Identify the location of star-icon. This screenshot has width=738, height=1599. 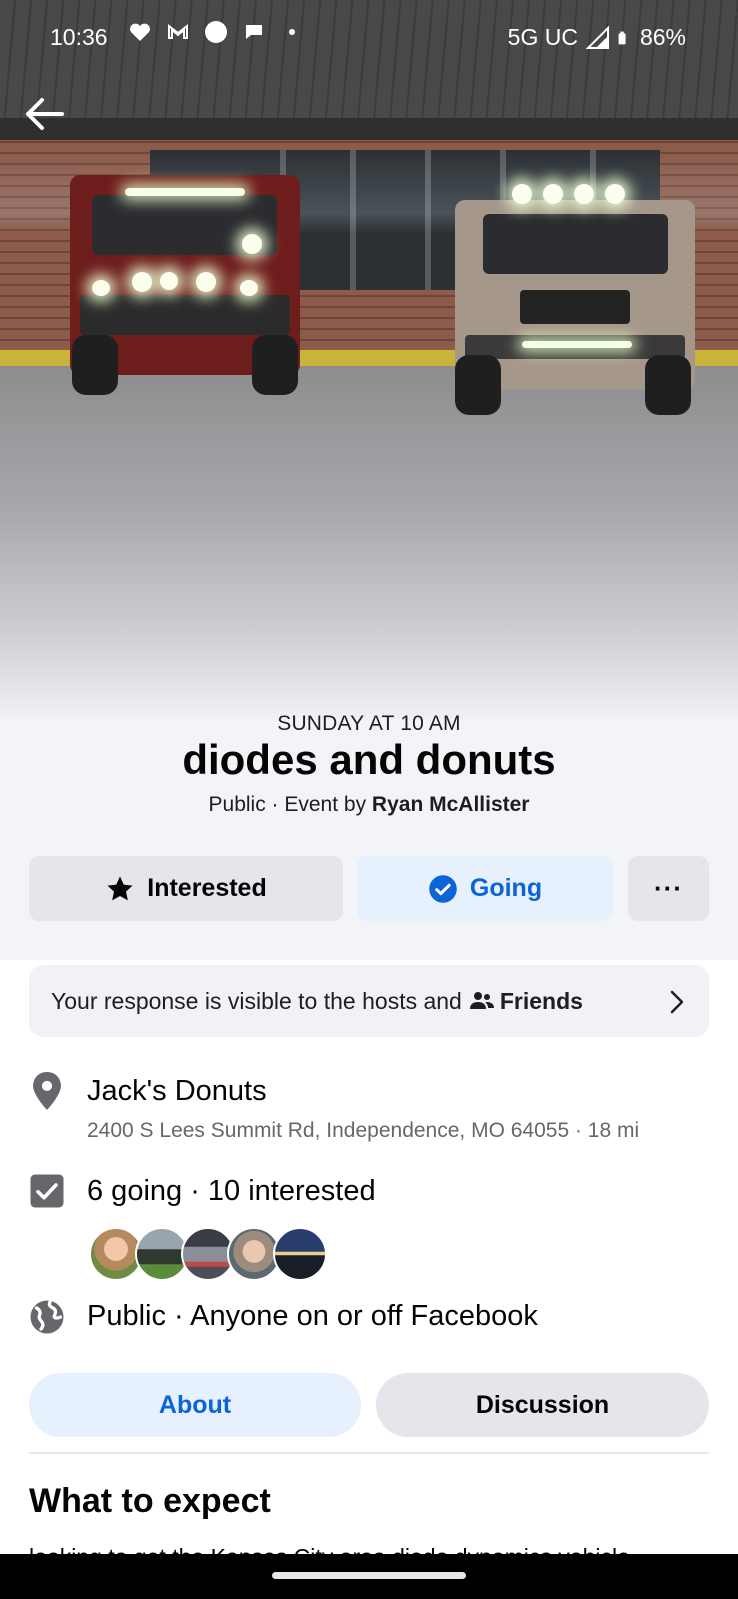
(120, 888).